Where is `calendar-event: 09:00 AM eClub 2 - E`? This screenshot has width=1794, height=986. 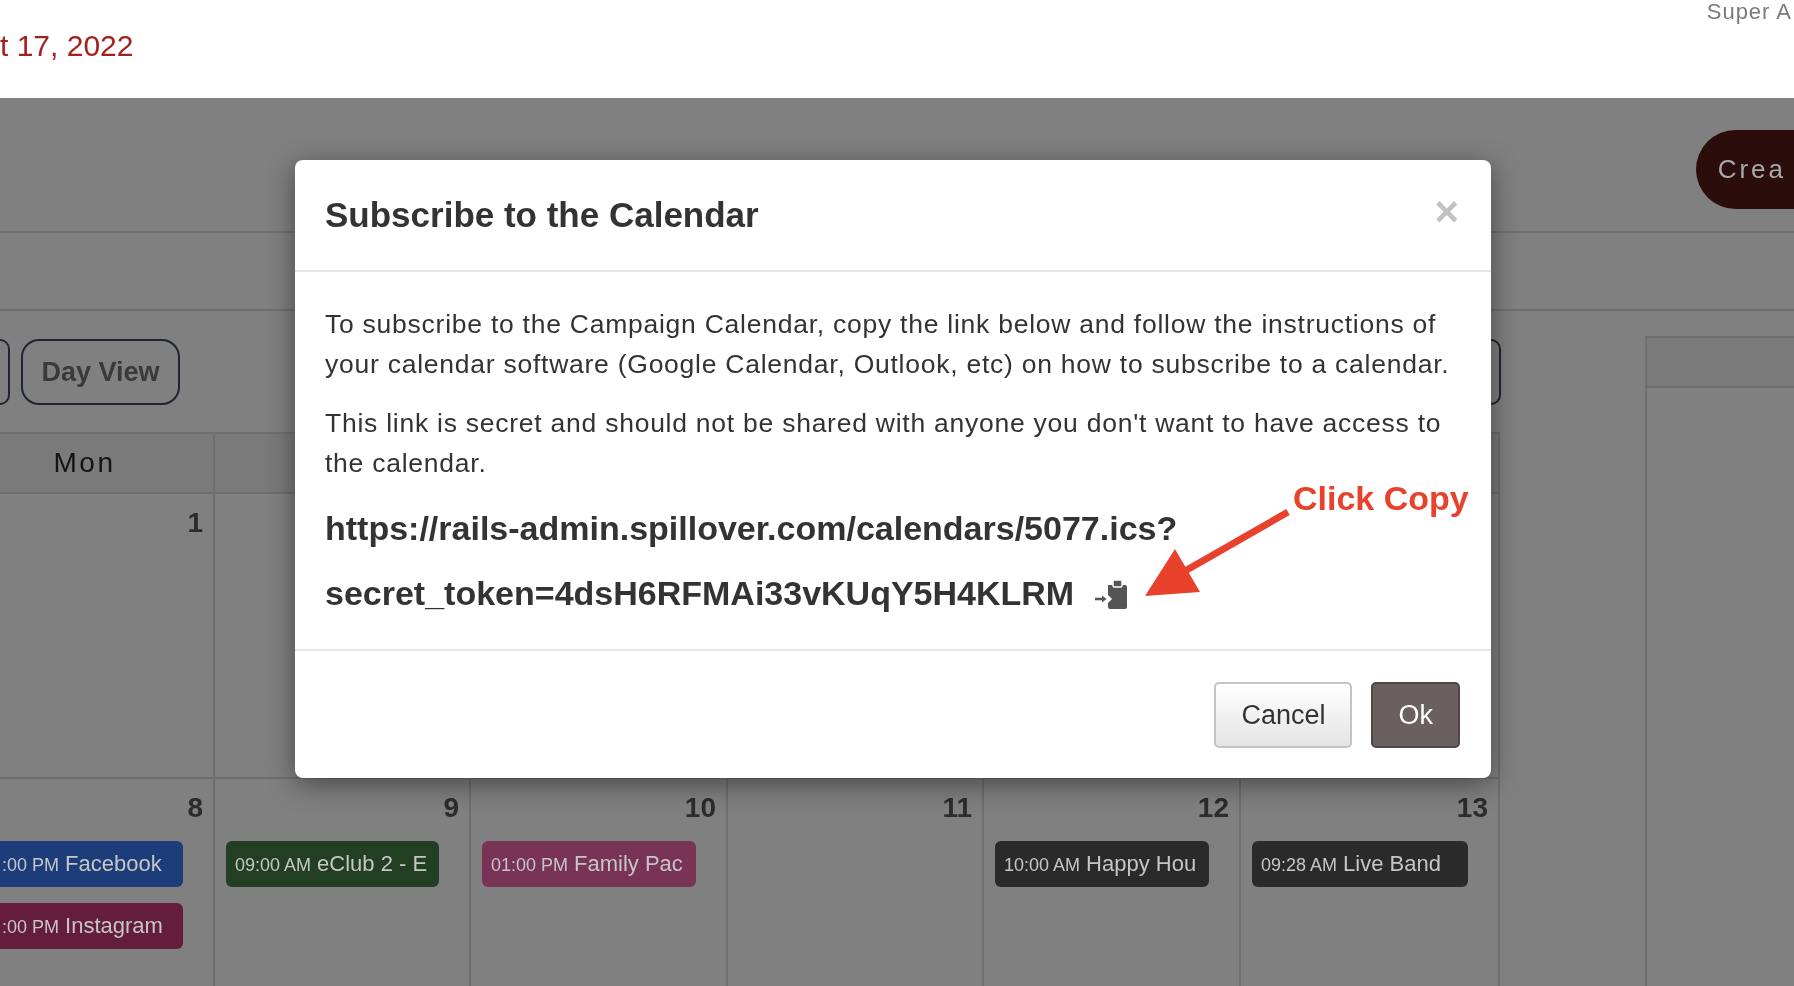
calendar-event: 09:00 AM eClub 2 - E is located at coordinates (332, 864).